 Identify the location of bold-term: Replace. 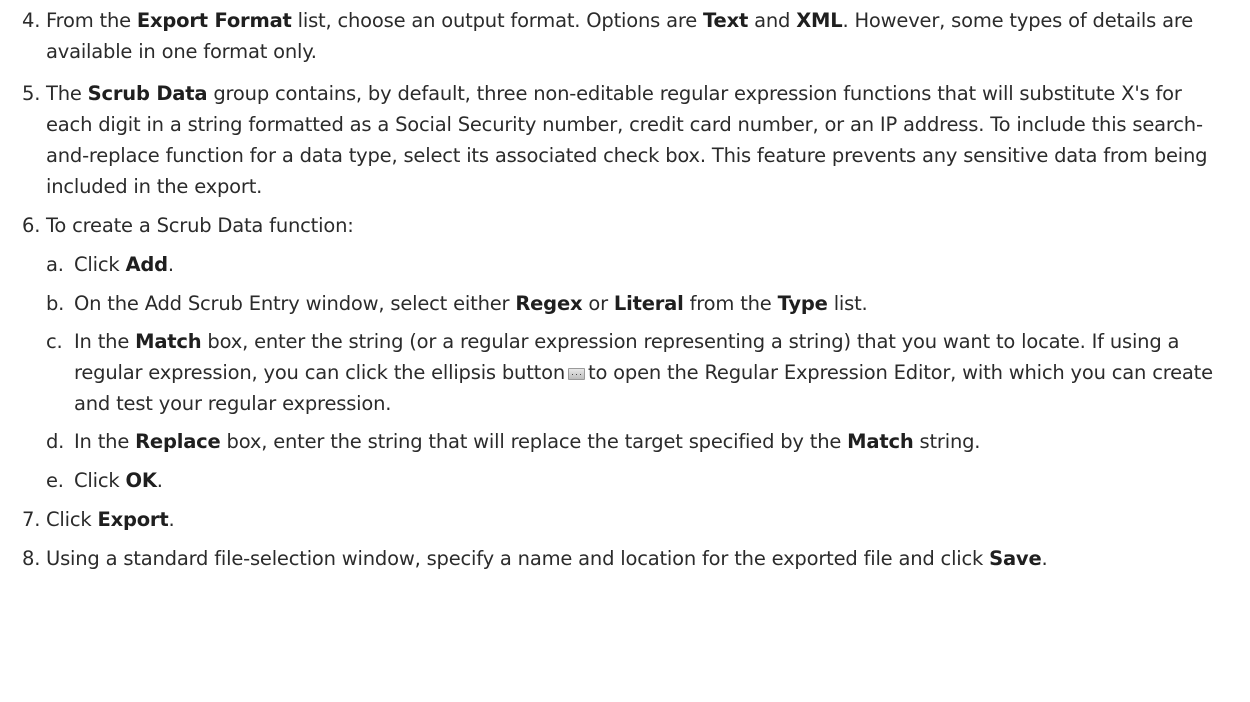
(178, 441).